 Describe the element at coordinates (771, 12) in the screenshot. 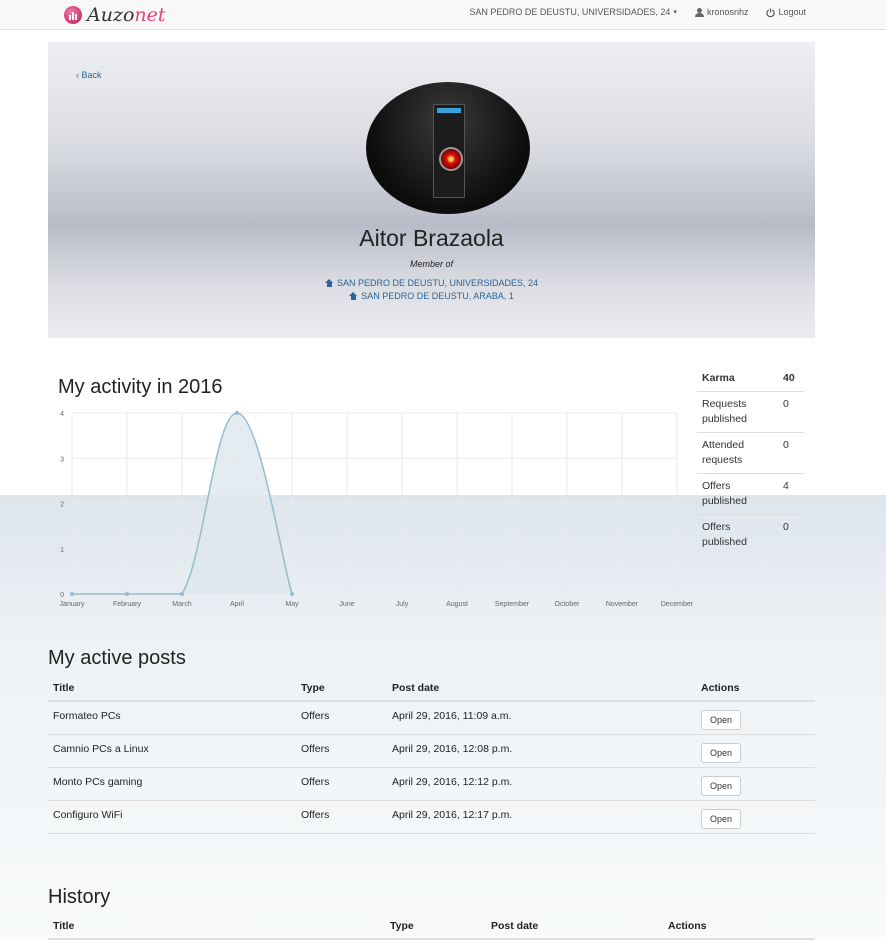

I see `power-icon` at that location.